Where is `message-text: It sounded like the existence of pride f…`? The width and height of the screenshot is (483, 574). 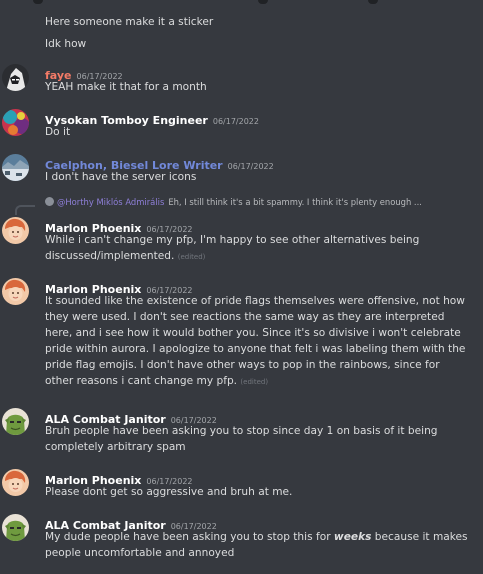
message-text: It sounded like the existence of pride f… is located at coordinates (255, 301).